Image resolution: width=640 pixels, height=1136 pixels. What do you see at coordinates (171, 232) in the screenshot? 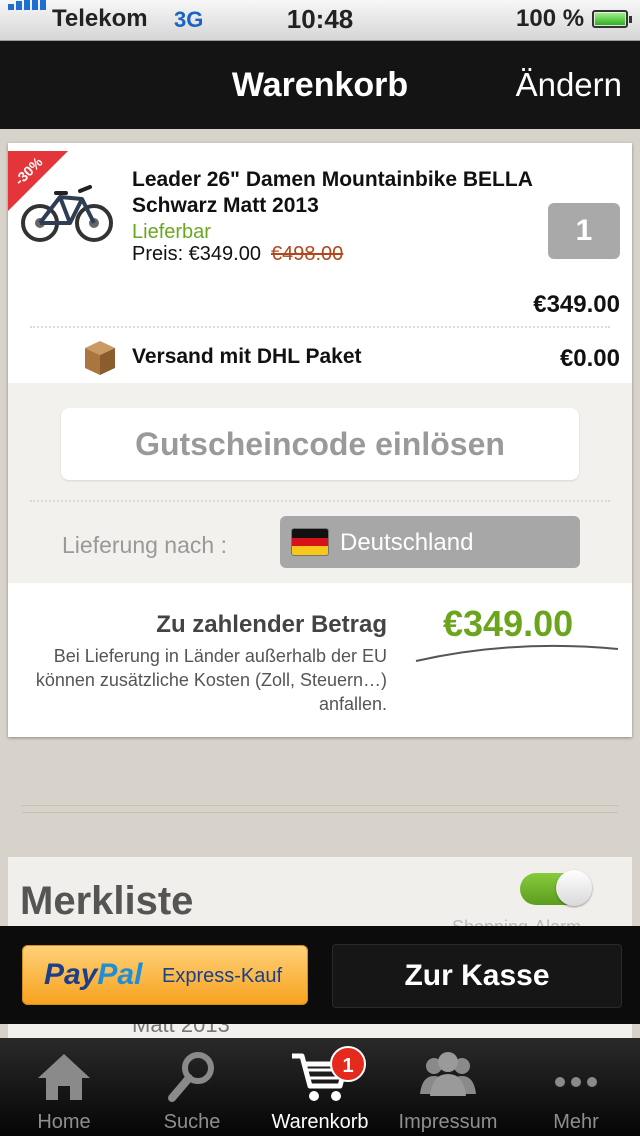
I see `availability-status: Lieferbar` at bounding box center [171, 232].